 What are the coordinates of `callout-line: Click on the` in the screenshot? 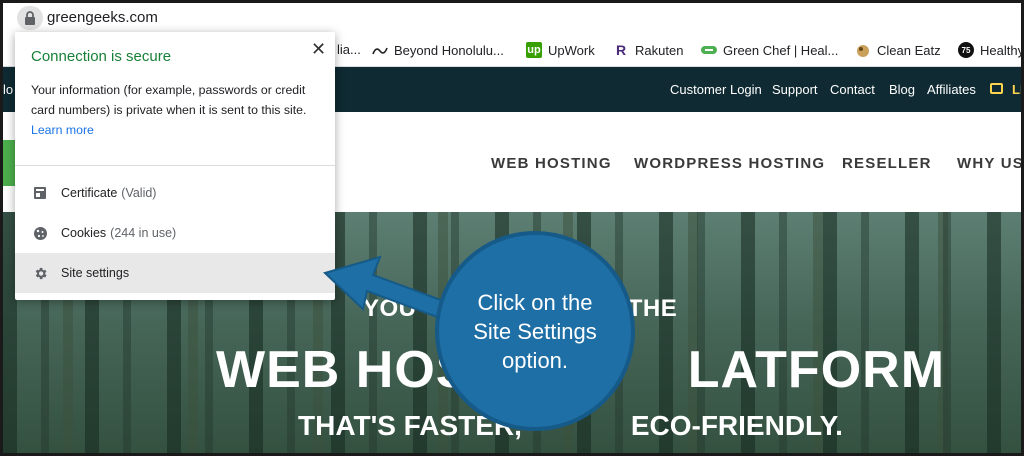 It's located at (535, 302).